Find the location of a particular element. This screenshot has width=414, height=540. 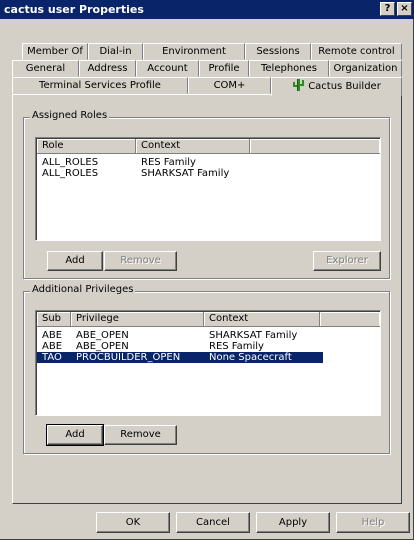

tab-cactus-builder: Cactus Builder is located at coordinates (336, 86).